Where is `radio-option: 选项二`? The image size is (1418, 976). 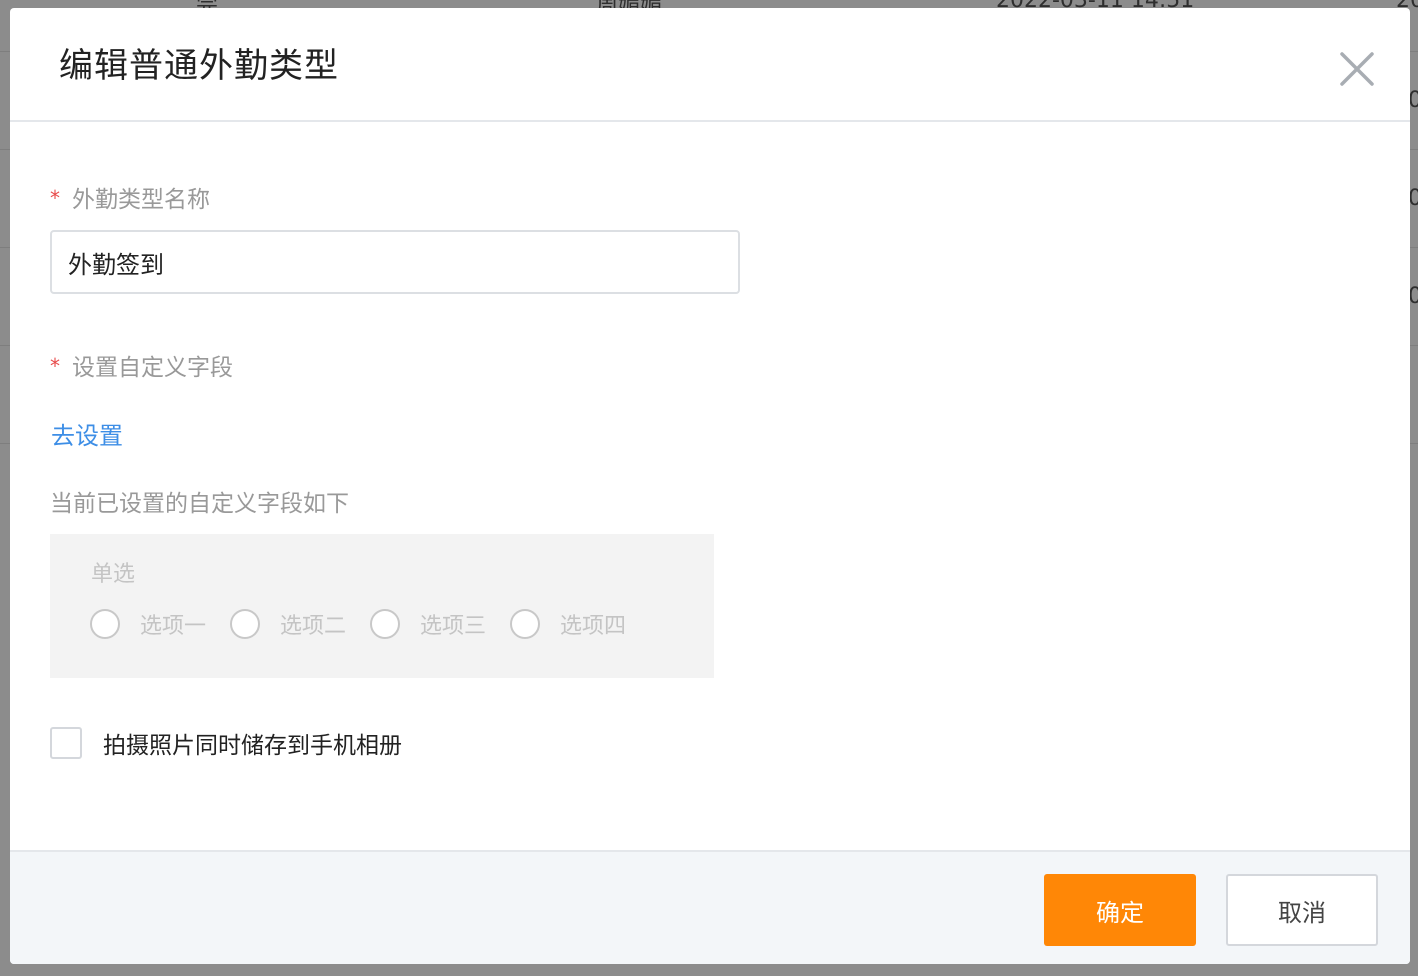 radio-option: 选项二 is located at coordinates (288, 624).